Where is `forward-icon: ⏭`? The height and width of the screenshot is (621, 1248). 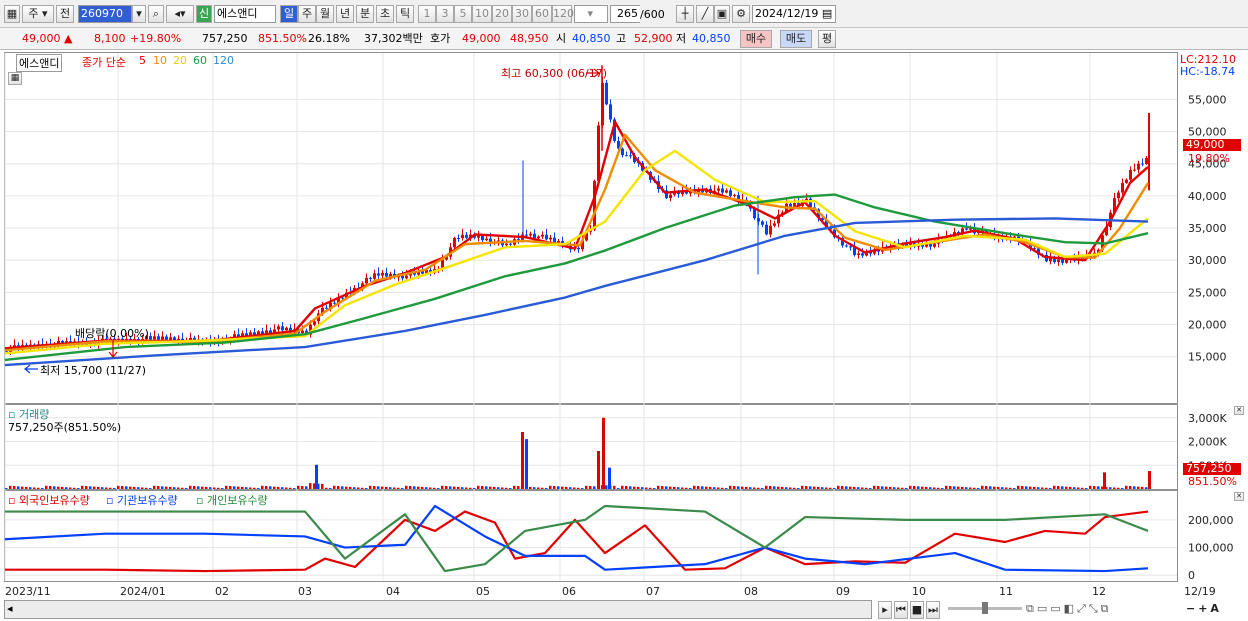
forward-icon: ⏭ is located at coordinates (933, 610).